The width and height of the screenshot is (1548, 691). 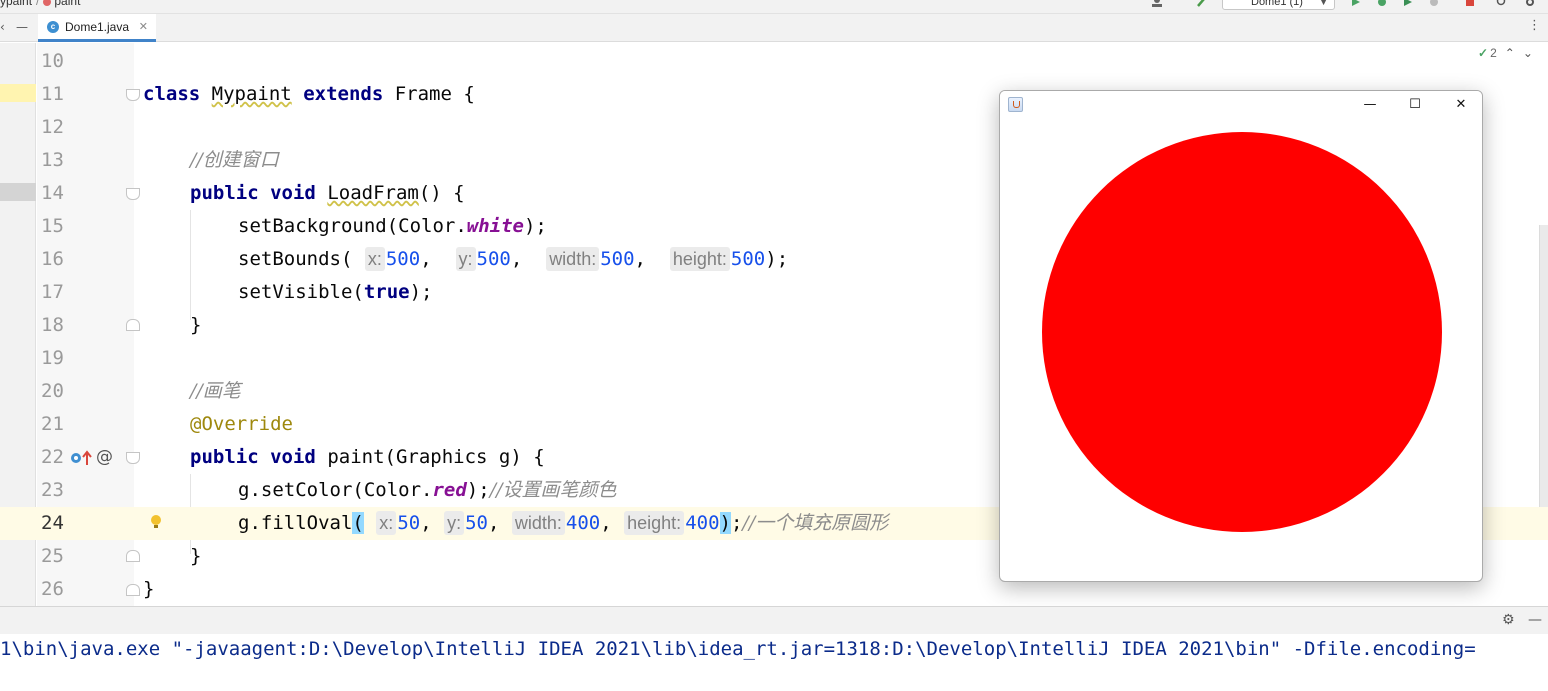 I want to click on line-number: 12, so click(x=52, y=127).